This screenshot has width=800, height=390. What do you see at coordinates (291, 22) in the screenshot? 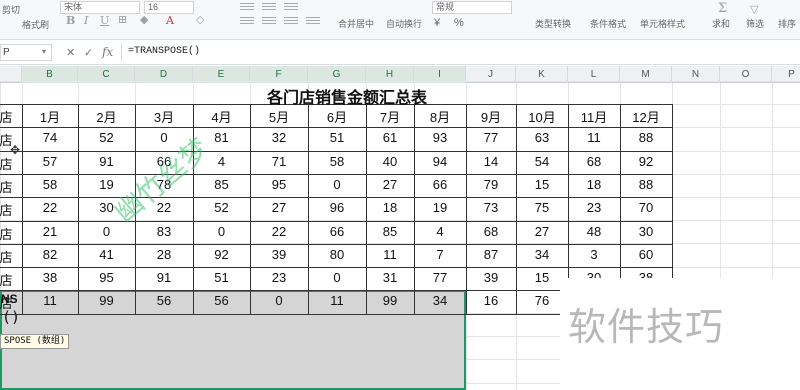
I see `align-right-icon` at bounding box center [291, 22].